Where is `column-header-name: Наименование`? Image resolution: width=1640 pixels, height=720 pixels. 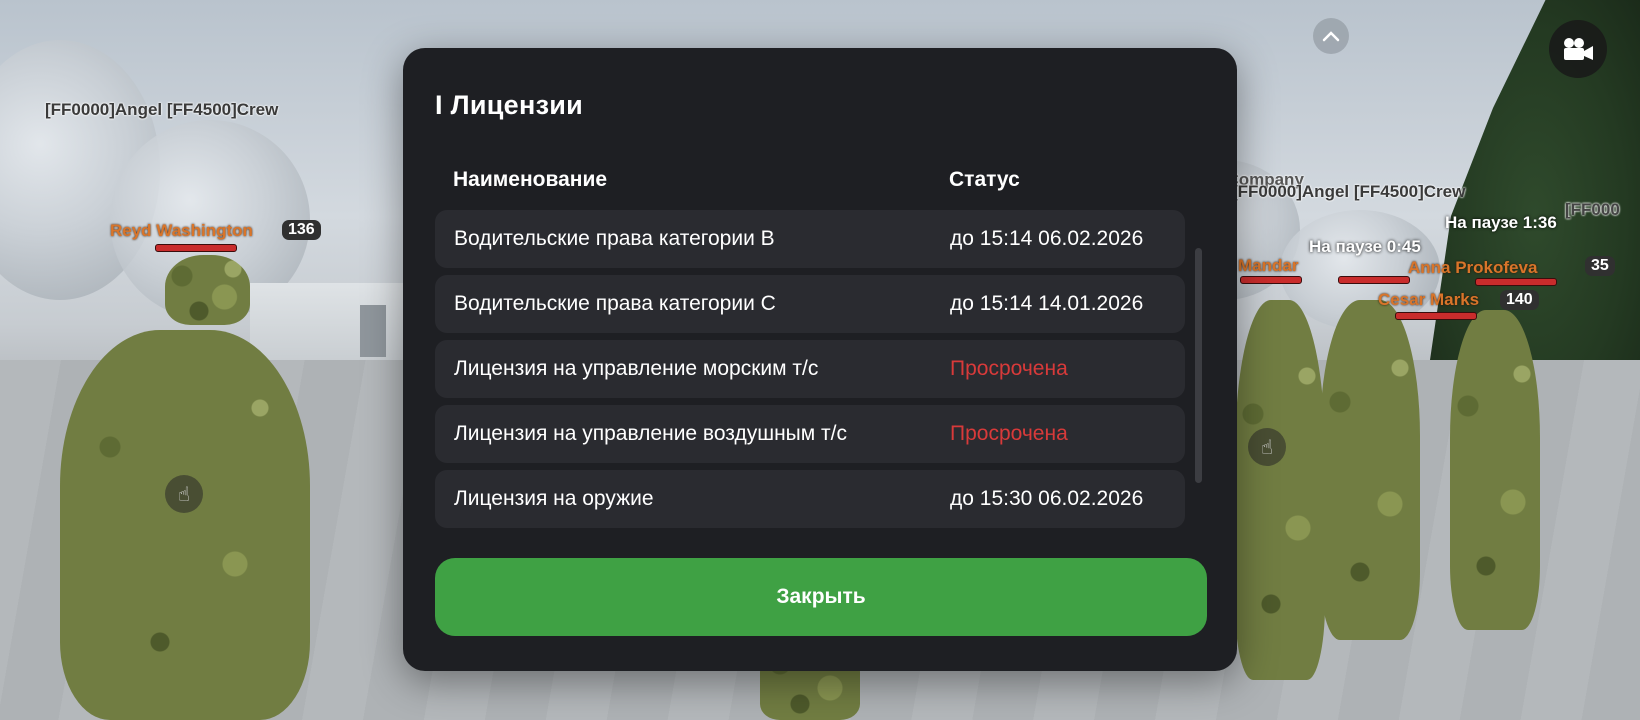 column-header-name: Наименование is located at coordinates (530, 179).